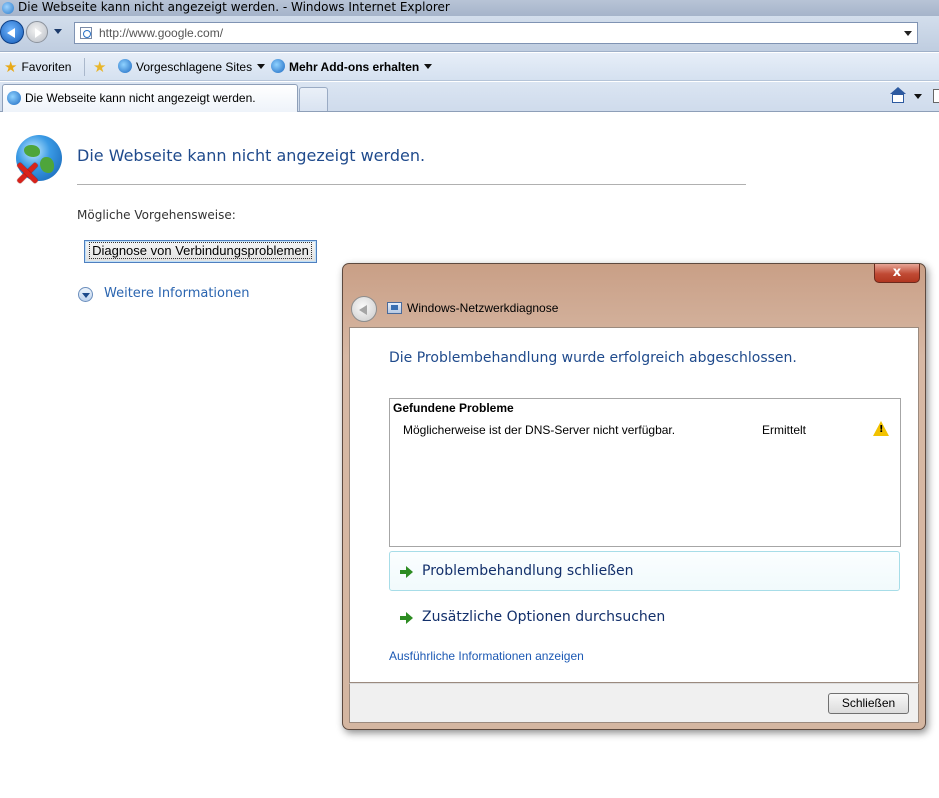 Image resolution: width=939 pixels, height=798 pixels. Describe the element at coordinates (27, 173) in the screenshot. I see `red-x-icon` at that location.